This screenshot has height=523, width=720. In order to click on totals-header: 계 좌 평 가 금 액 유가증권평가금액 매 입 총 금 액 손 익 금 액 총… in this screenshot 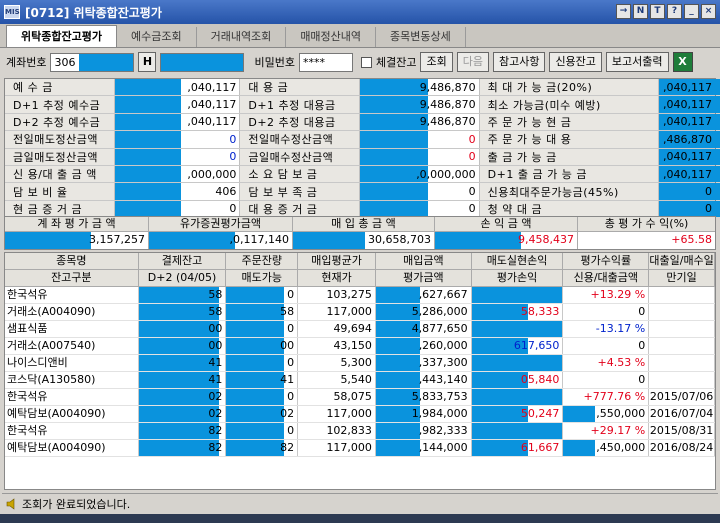, I will do `click(360, 224)`.